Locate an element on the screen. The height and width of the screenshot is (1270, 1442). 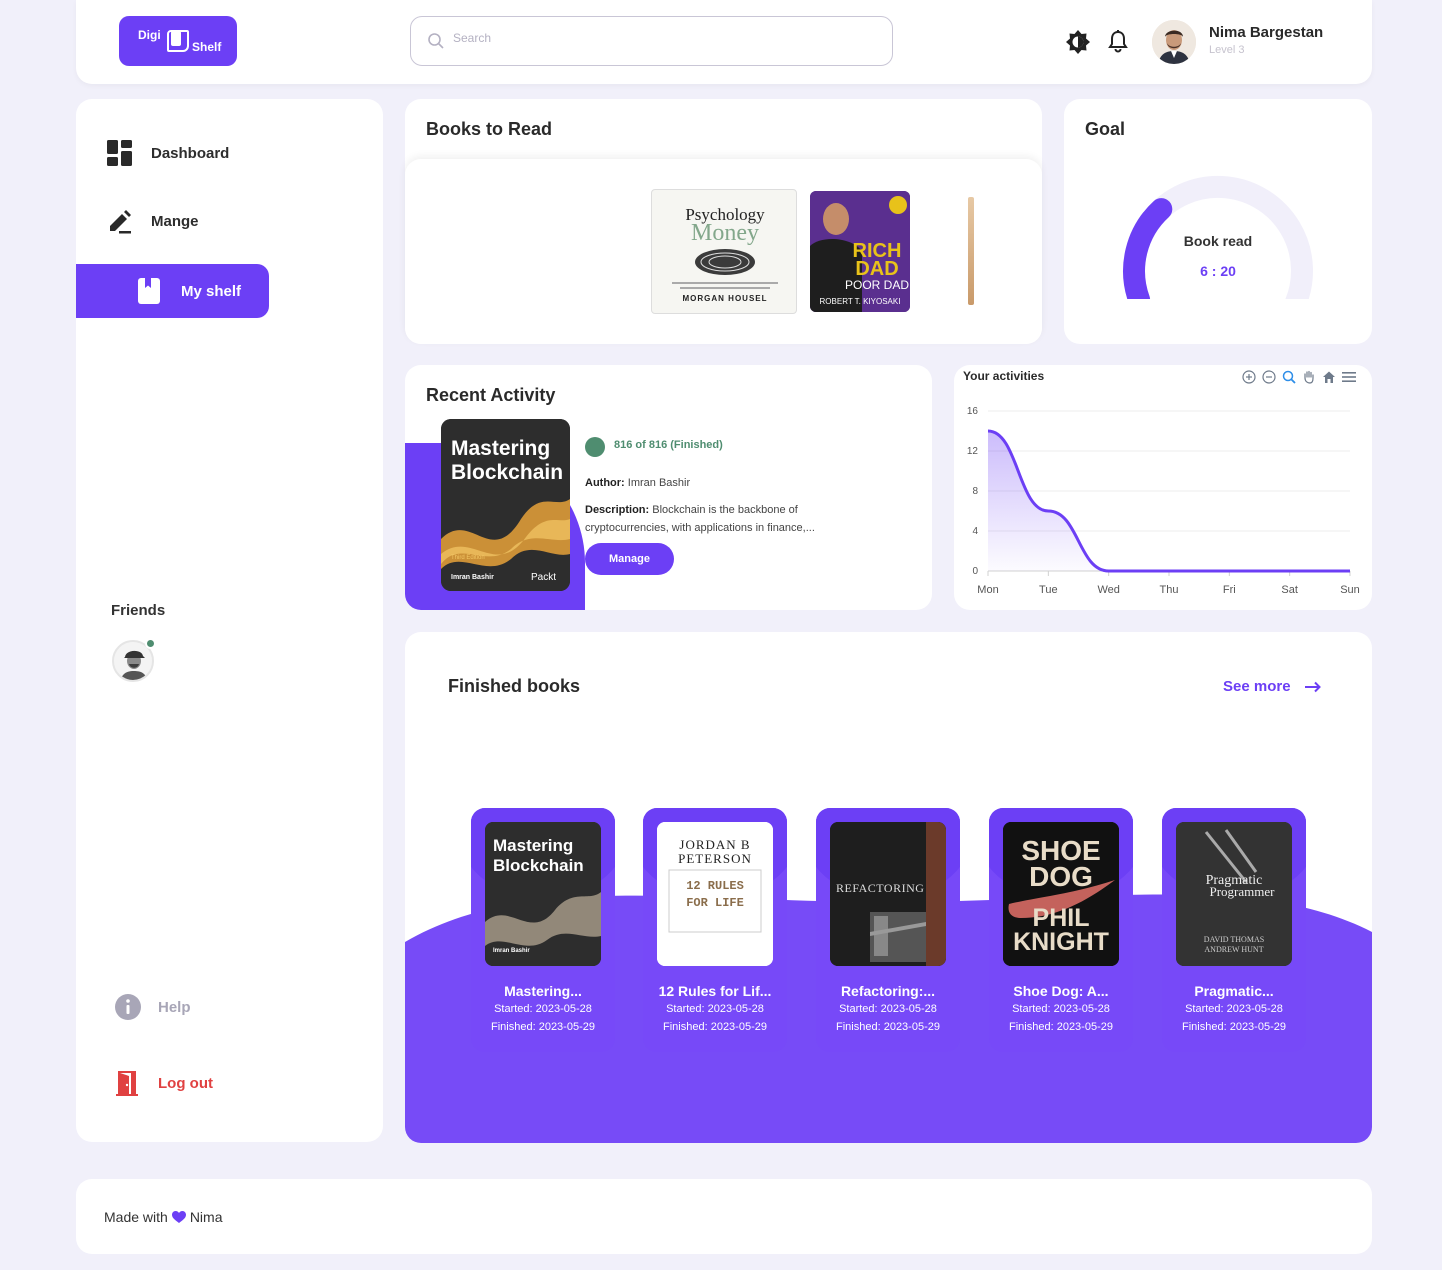
dashboard-icon is located at coordinates (120, 153).